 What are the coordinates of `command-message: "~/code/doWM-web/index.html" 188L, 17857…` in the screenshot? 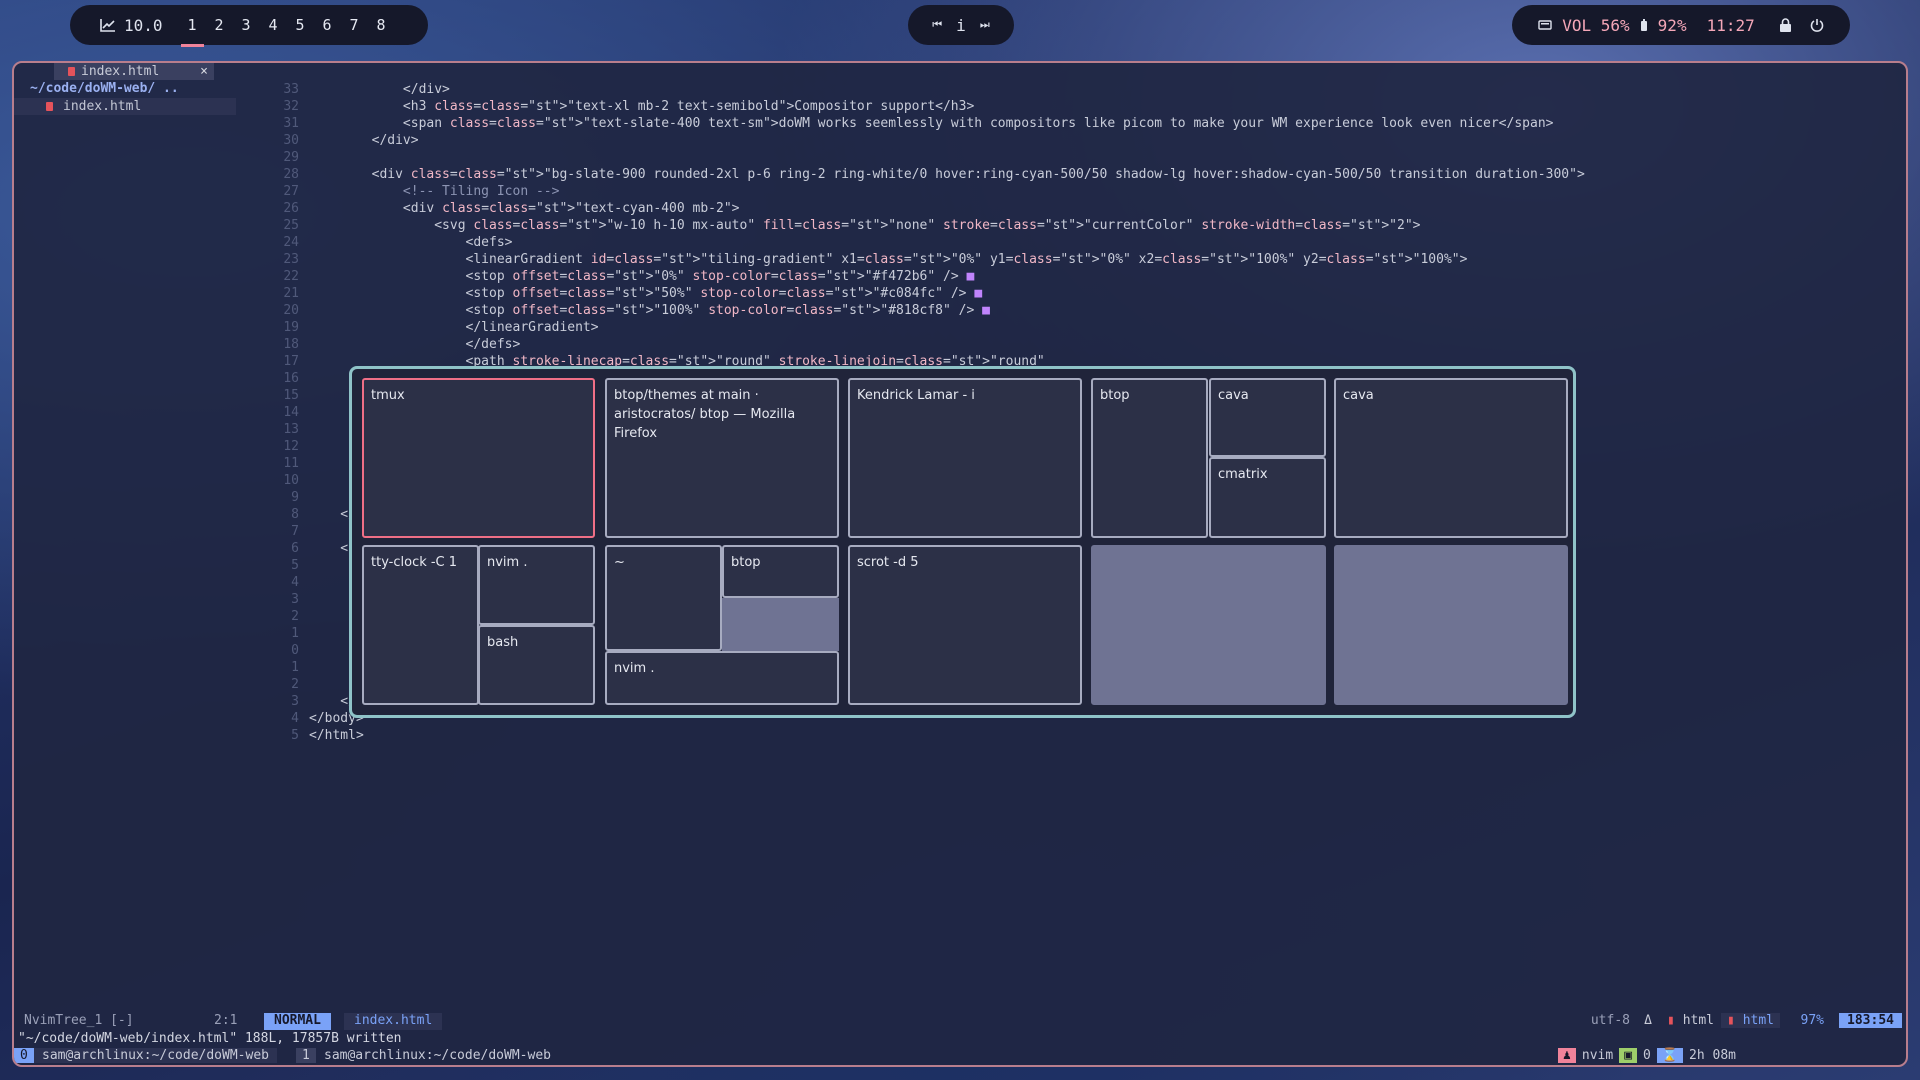 It's located at (210, 1038).